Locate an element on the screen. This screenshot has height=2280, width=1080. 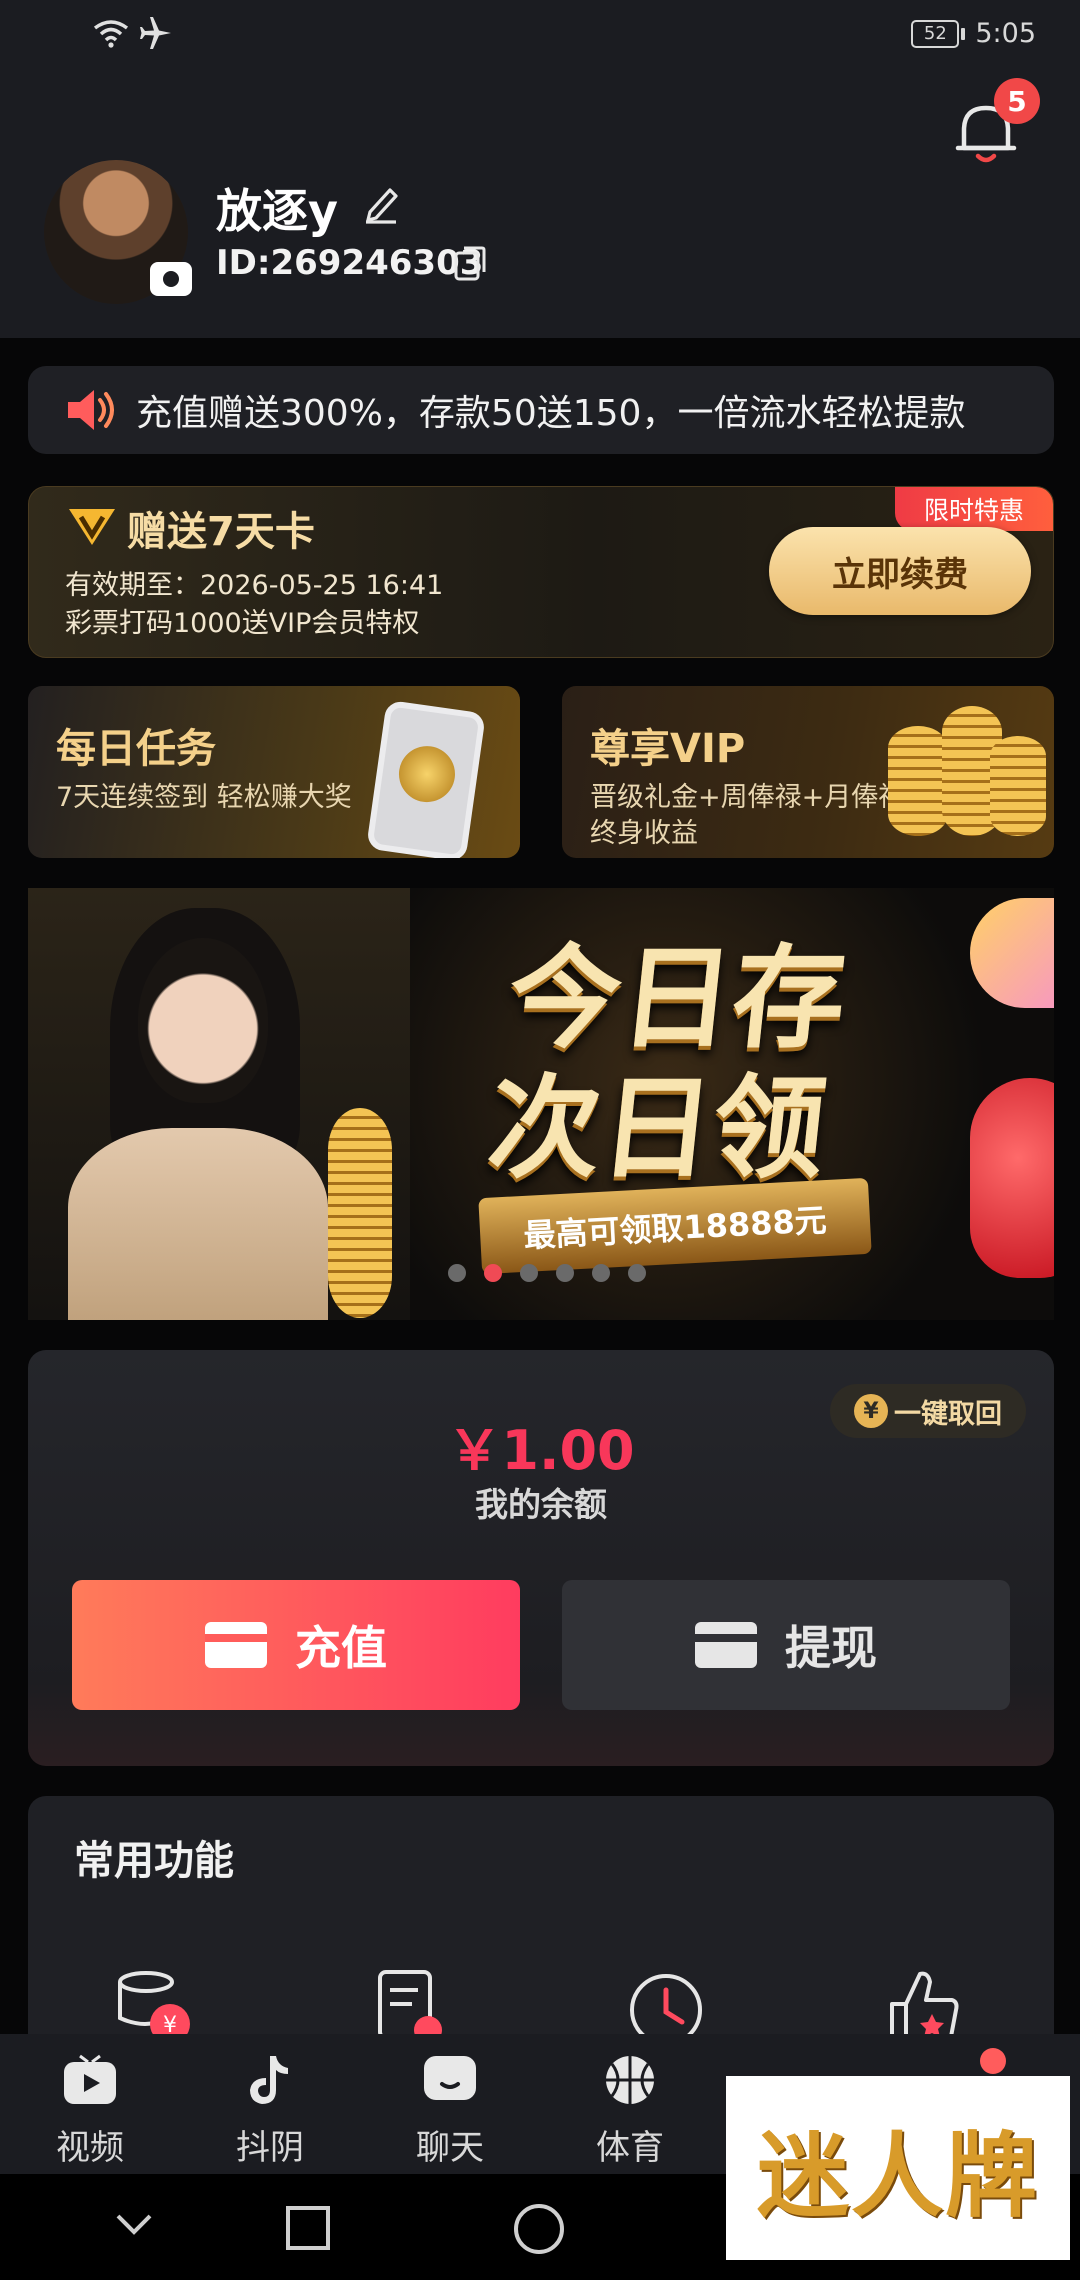
daily-task-subtitle: 7天连续签到 轻松赚大奖 is located at coordinates (204, 797).